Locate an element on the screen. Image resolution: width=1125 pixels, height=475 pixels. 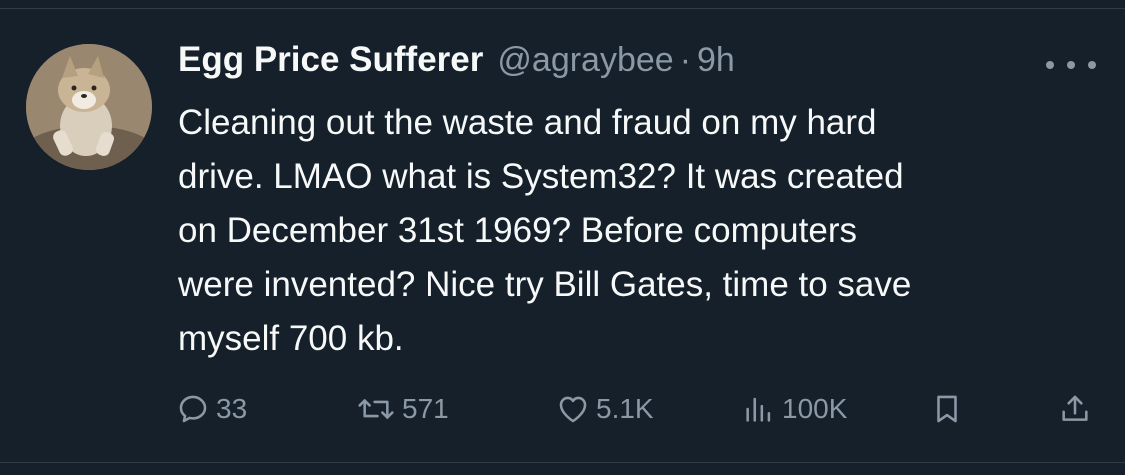
views-icon is located at coordinates (758, 409).